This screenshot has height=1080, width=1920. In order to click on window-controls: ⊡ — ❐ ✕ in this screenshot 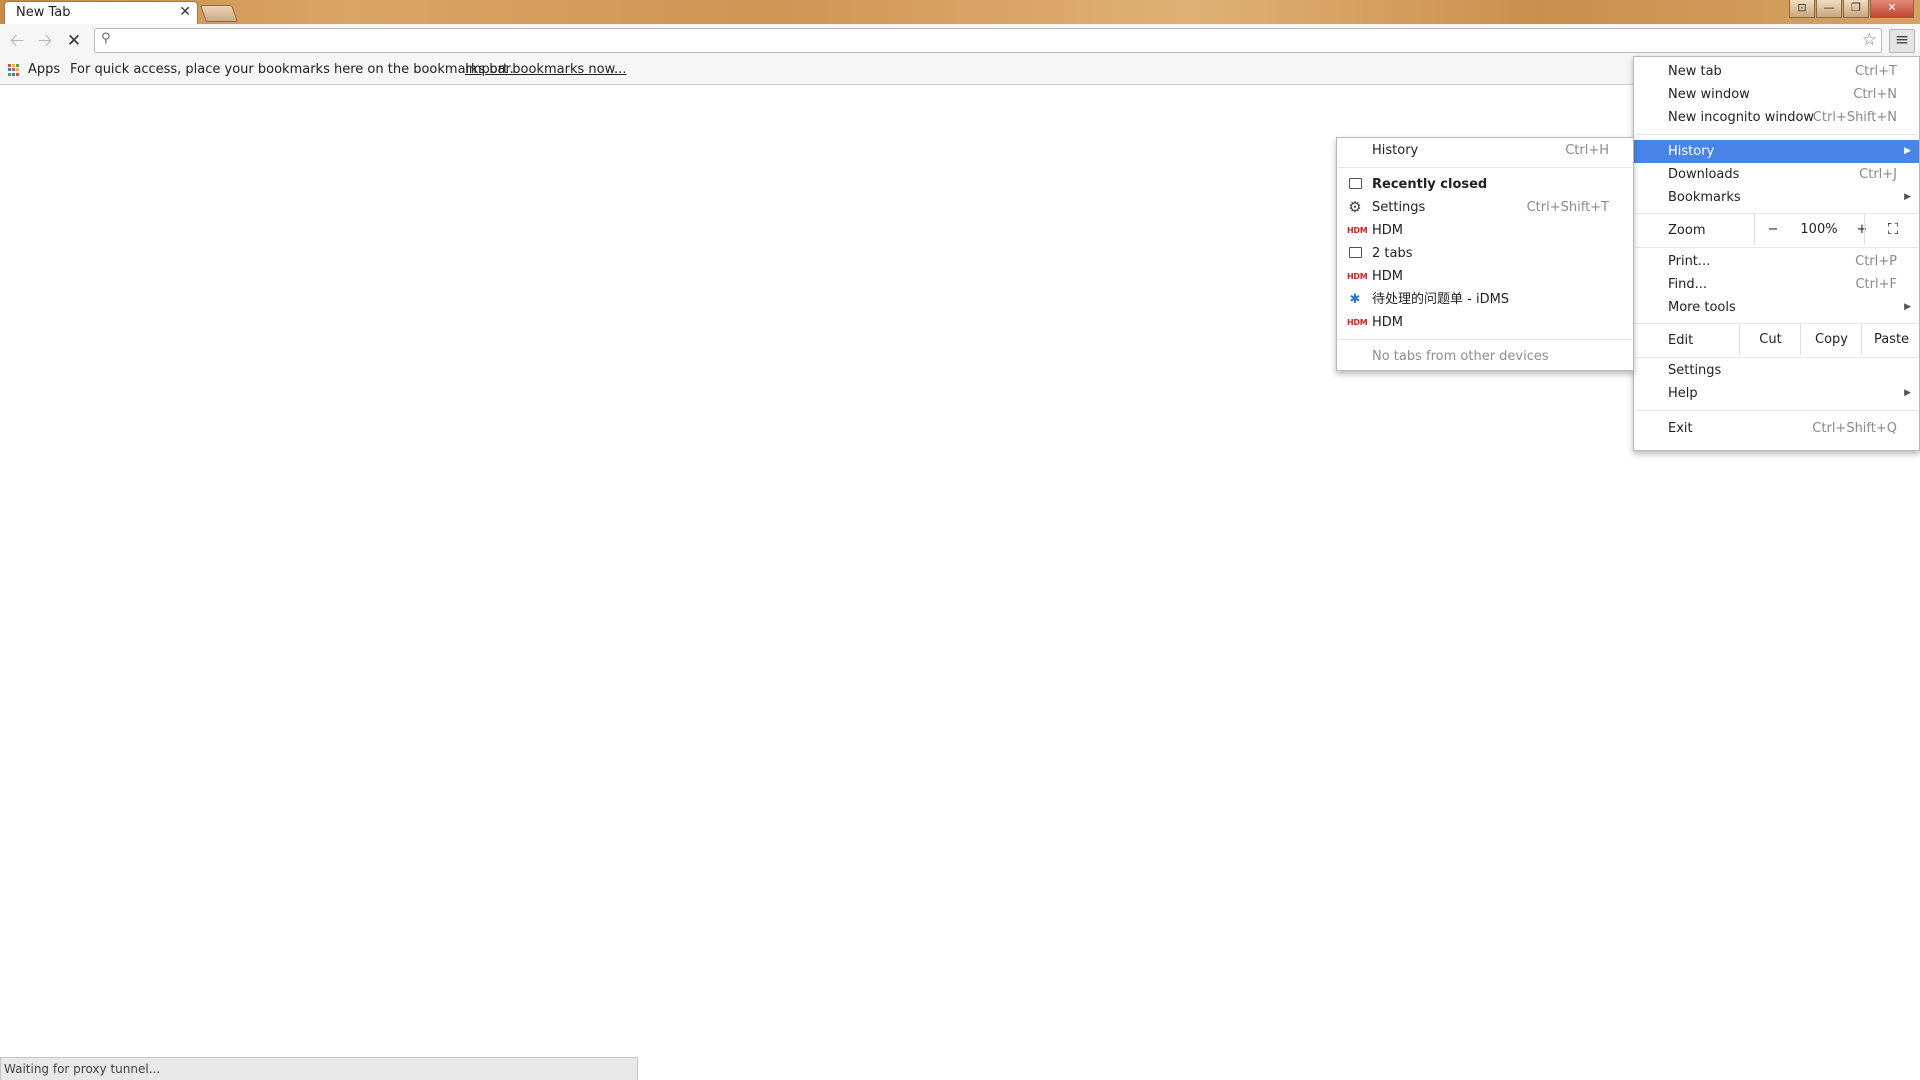, I will do `click(1851, 9)`.